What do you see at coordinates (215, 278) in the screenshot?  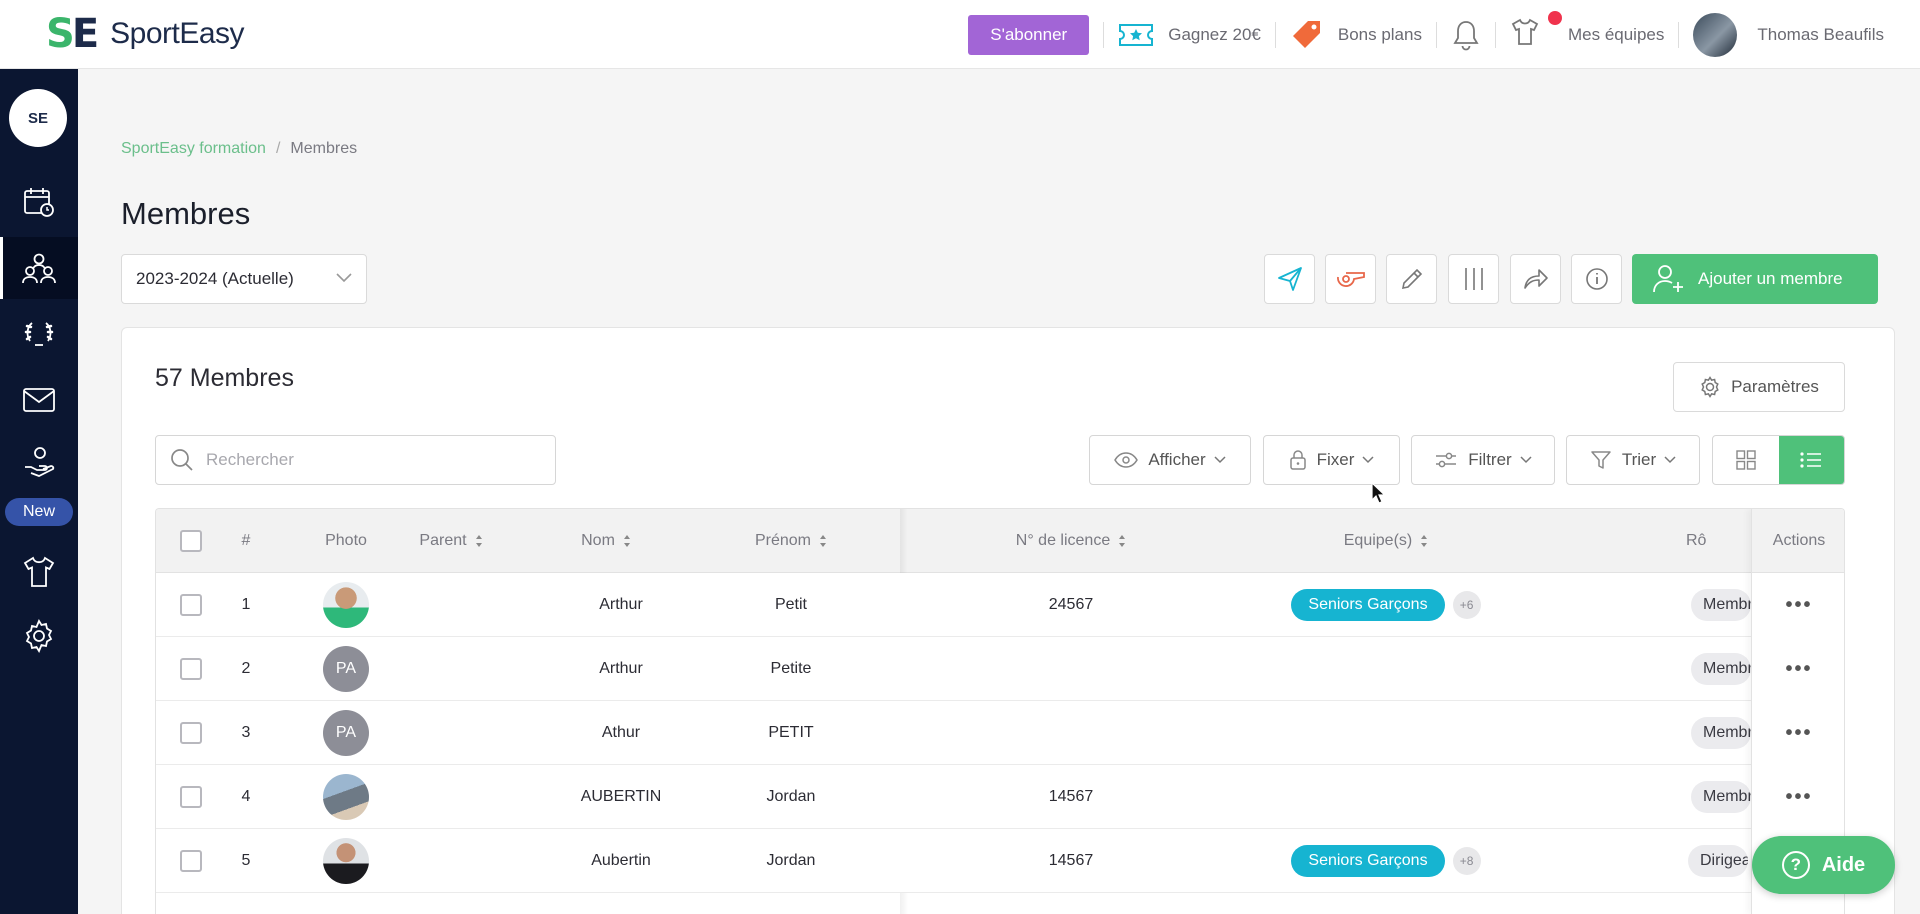 I see `season-value: 2023-2024 (Actuelle)` at bounding box center [215, 278].